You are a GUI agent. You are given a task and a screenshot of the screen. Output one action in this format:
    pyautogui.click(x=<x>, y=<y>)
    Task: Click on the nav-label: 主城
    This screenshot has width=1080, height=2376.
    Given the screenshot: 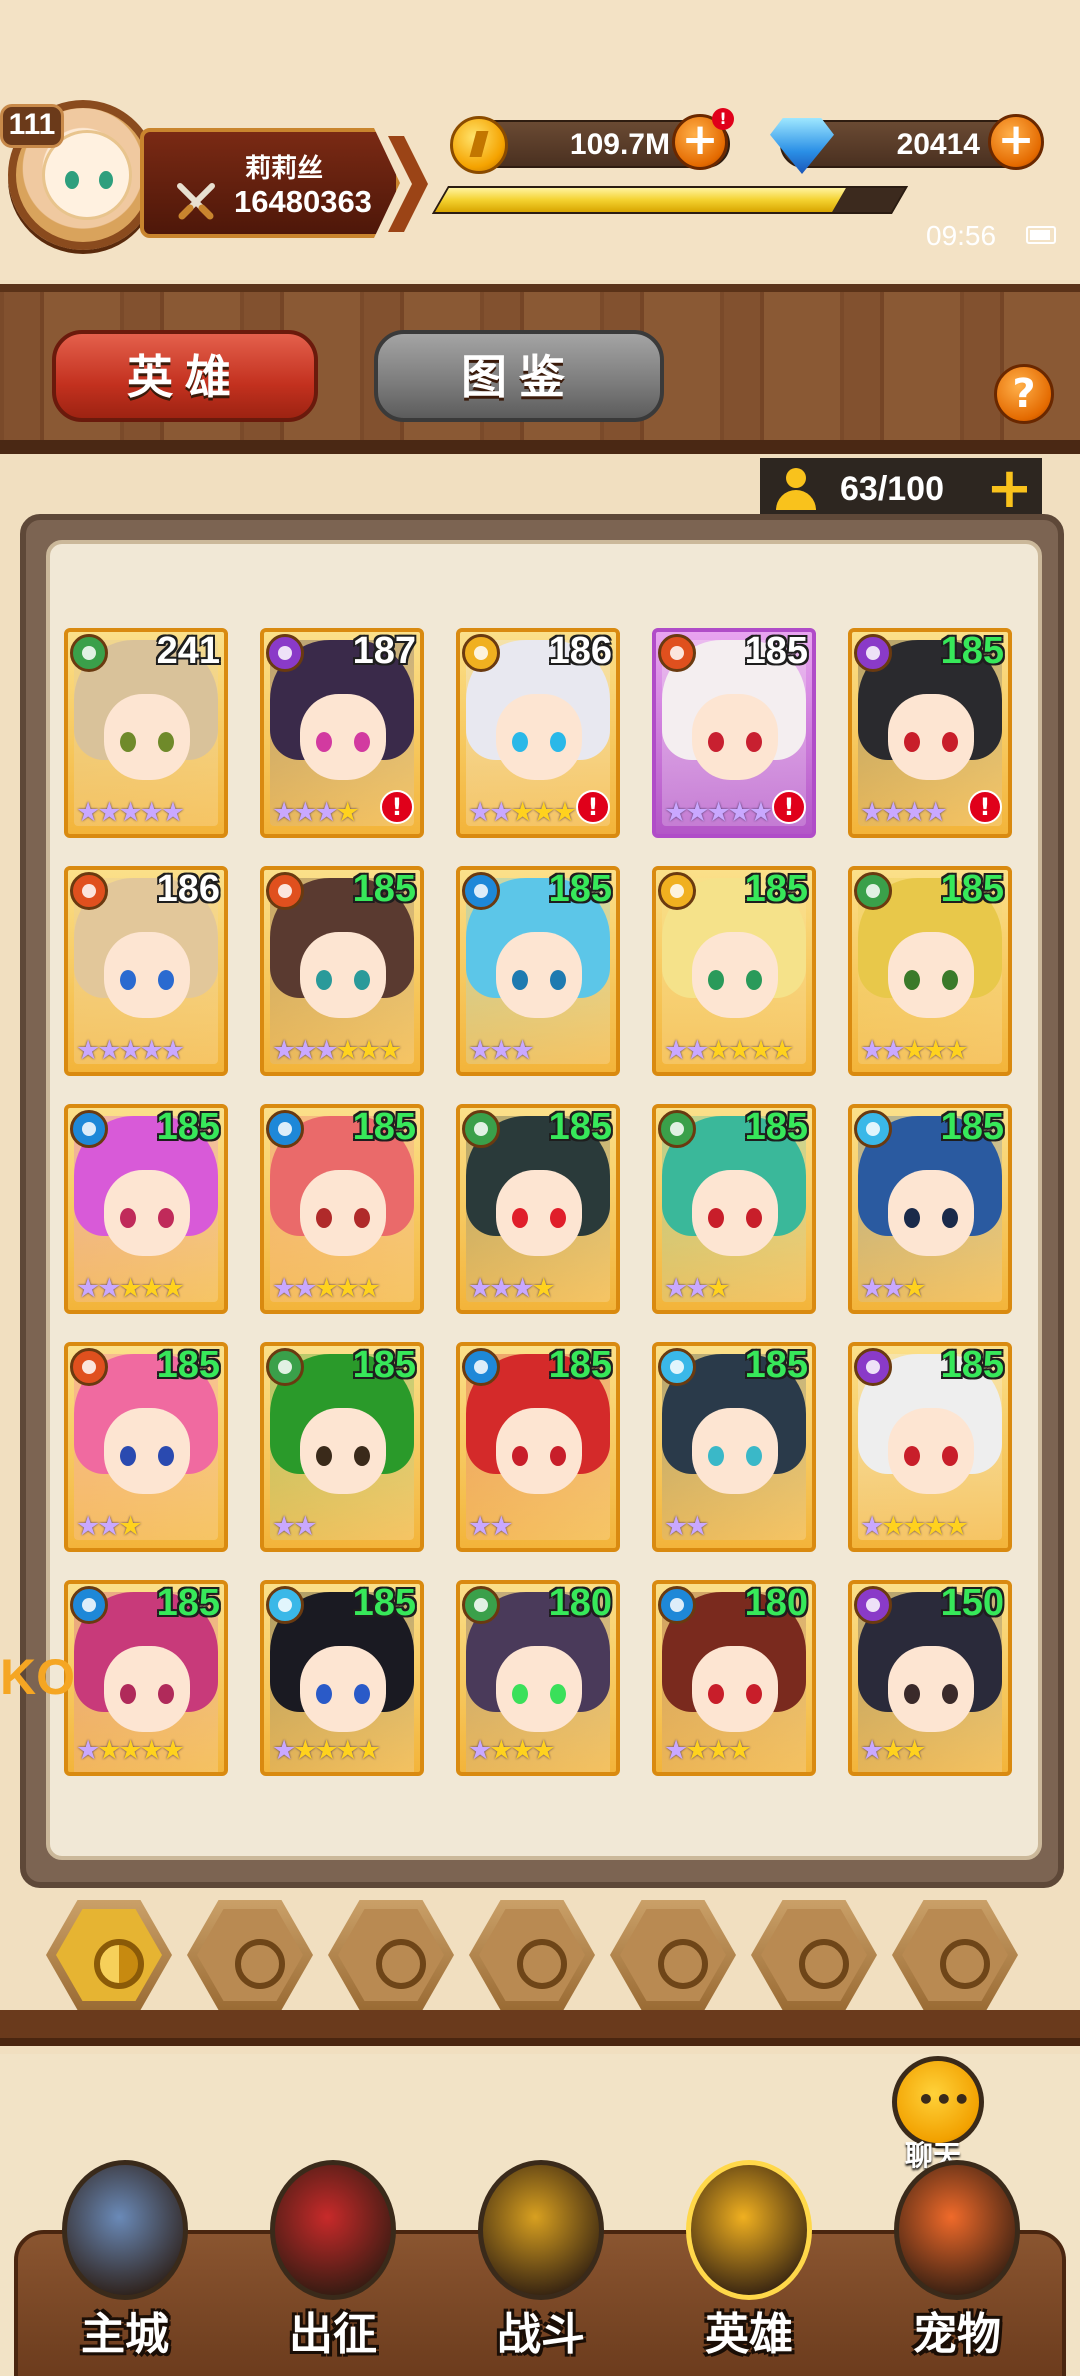 What is the action you would take?
    pyautogui.click(x=125, y=2334)
    